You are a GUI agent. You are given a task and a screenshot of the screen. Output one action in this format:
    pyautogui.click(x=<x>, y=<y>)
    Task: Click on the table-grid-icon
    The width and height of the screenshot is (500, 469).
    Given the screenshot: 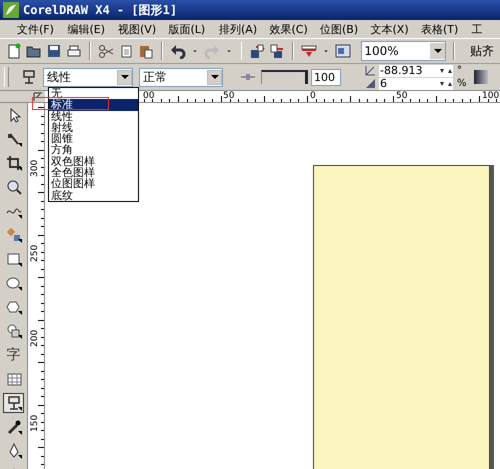 What is the action you would take?
    pyautogui.click(x=14, y=379)
    